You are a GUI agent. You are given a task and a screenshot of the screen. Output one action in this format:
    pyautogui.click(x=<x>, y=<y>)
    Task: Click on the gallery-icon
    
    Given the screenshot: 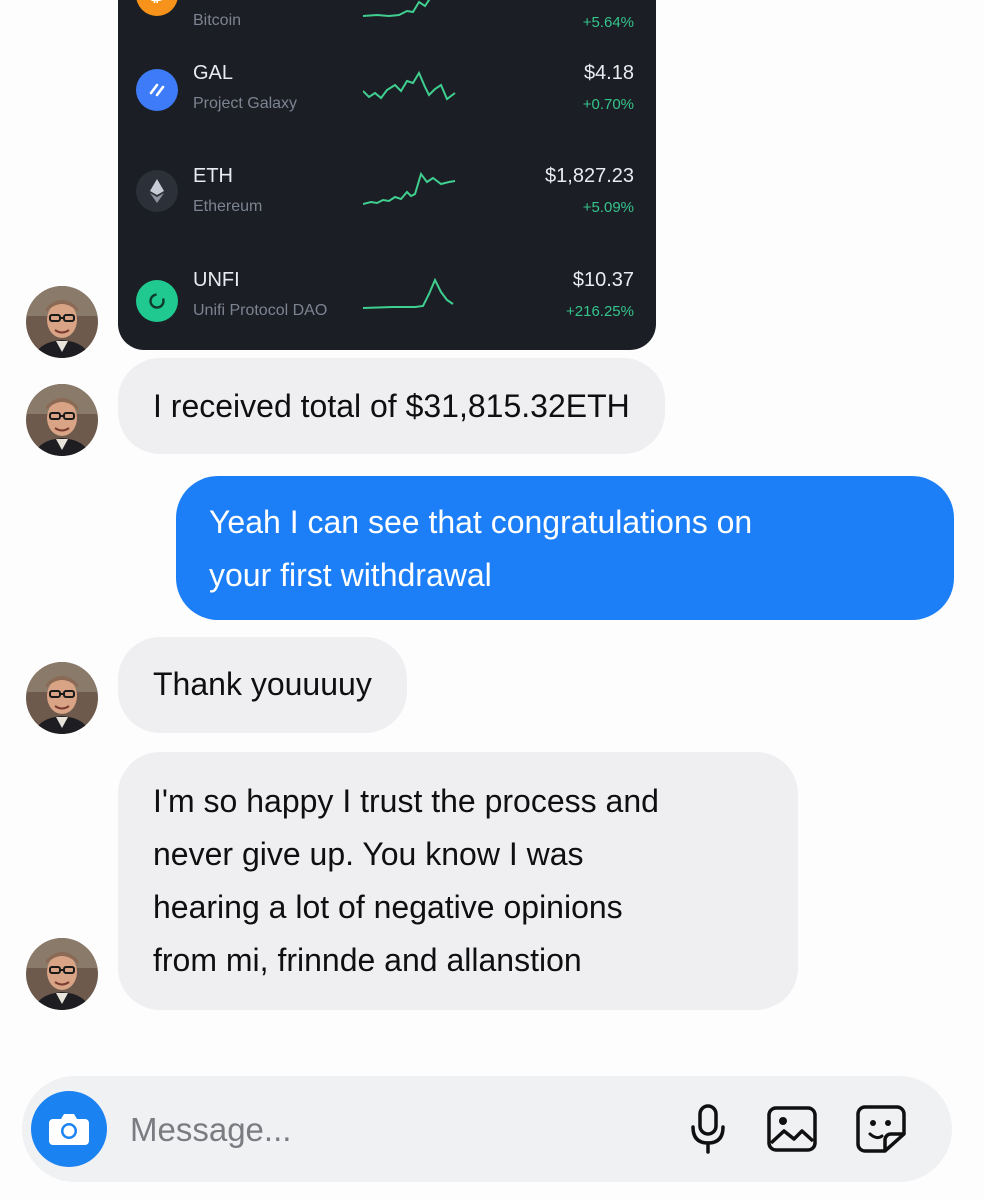 What is the action you would take?
    pyautogui.click(x=792, y=1129)
    